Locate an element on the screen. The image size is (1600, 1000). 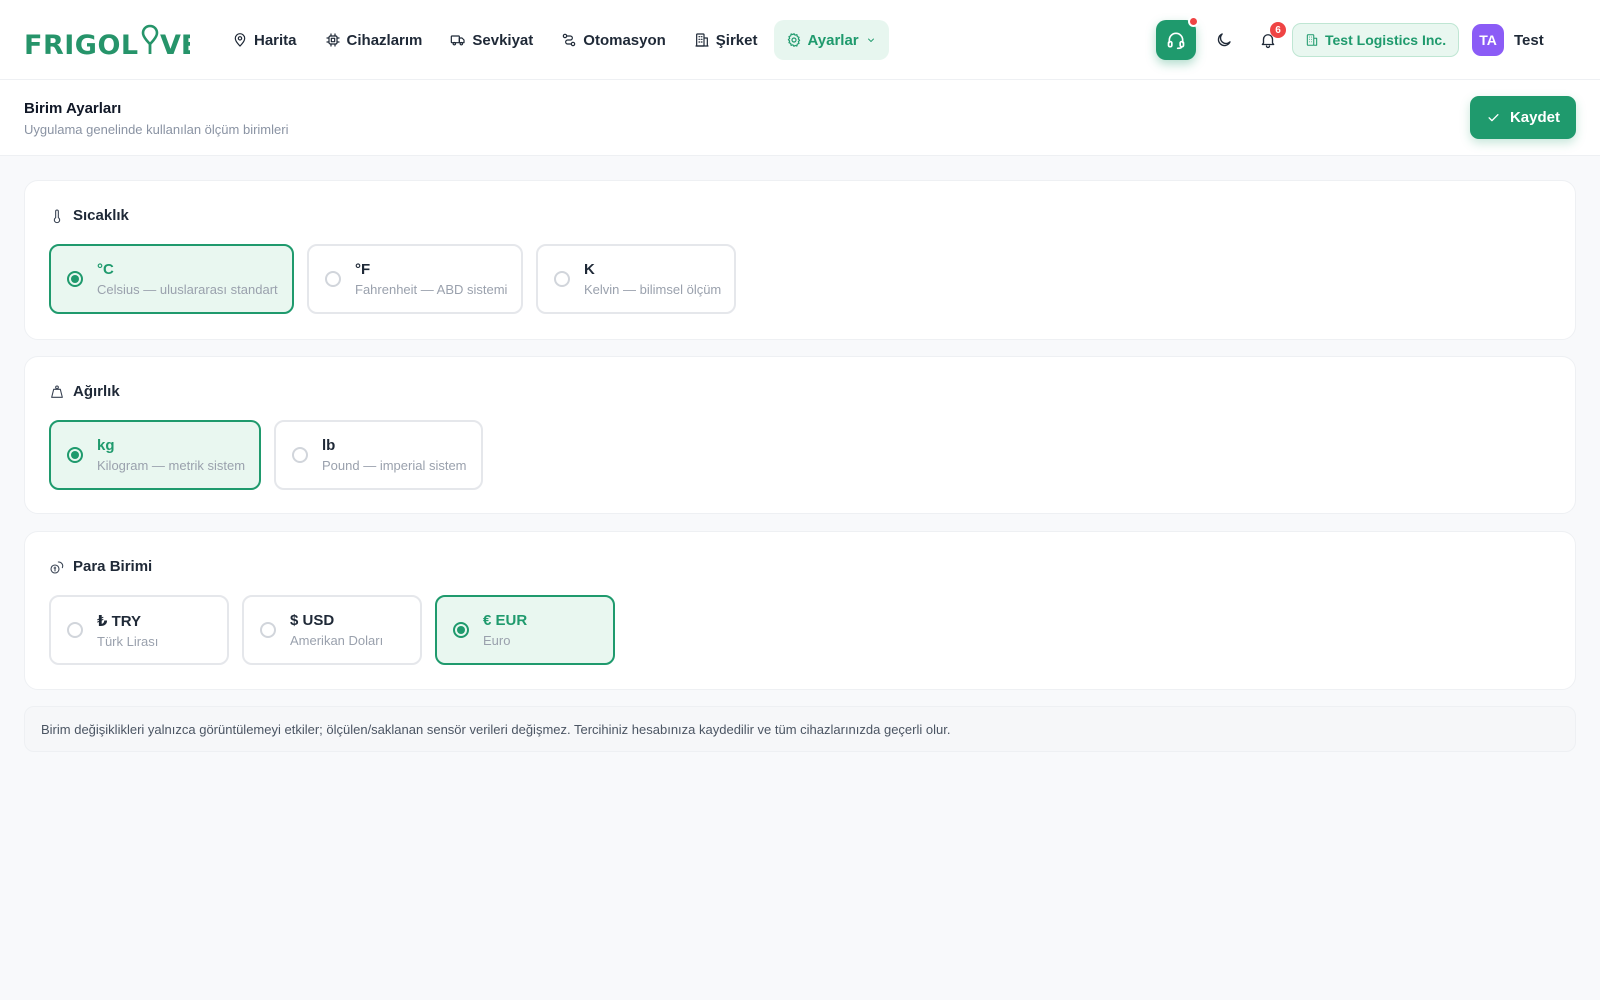
option-description: Euro is located at coordinates (497, 640).